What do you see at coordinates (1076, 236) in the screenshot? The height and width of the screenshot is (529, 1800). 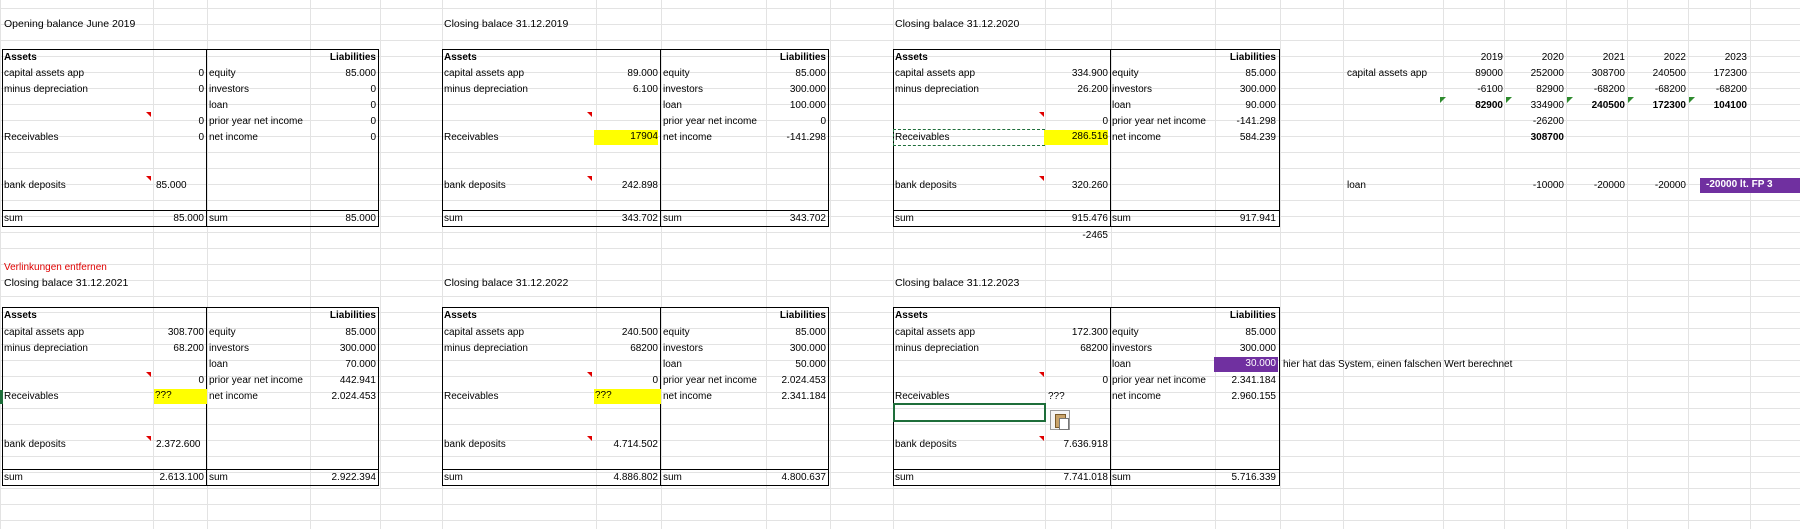 I see `difference-value: -2465` at bounding box center [1076, 236].